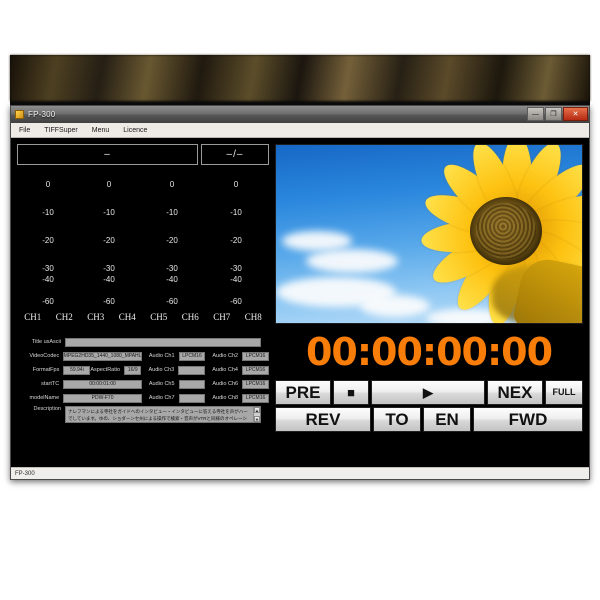 This screenshot has width=600, height=600. I want to click on audio-ch5-label: Audio Ch5, so click(161, 384).